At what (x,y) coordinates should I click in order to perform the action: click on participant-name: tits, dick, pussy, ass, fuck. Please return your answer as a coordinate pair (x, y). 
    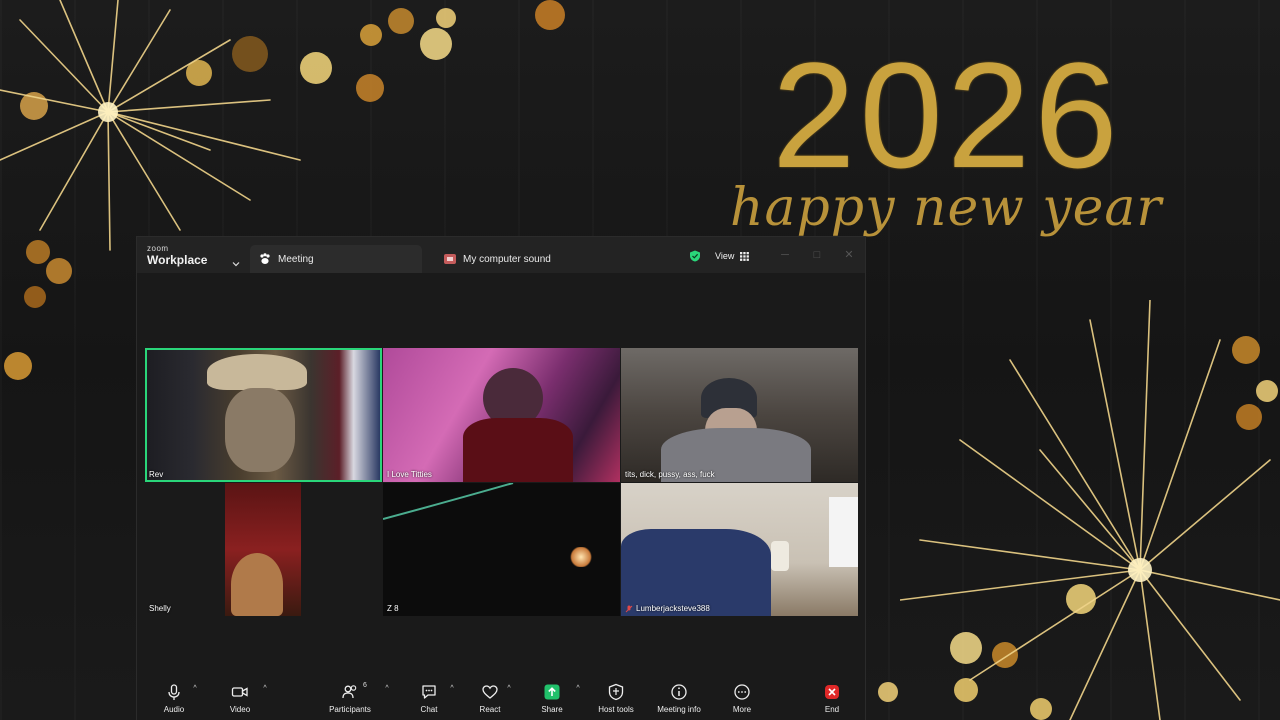
    Looking at the image, I should click on (670, 474).